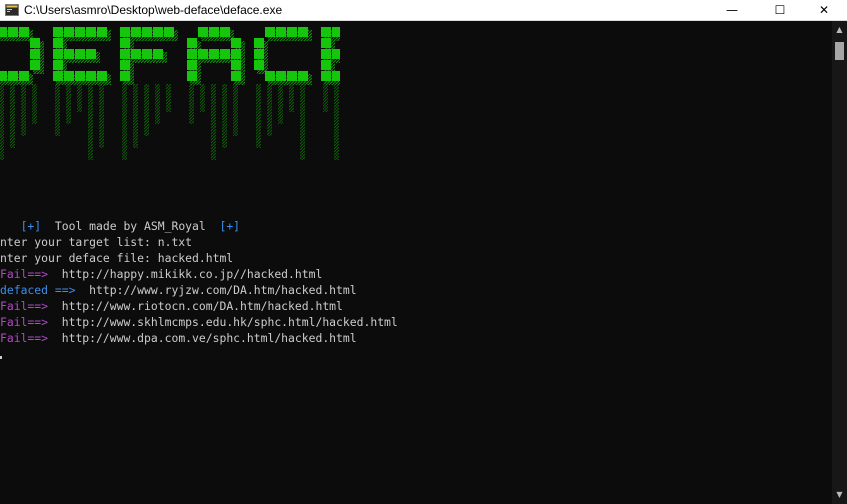  What do you see at coordinates (38, 290) in the screenshot?
I see `result-status: defaced ==>` at bounding box center [38, 290].